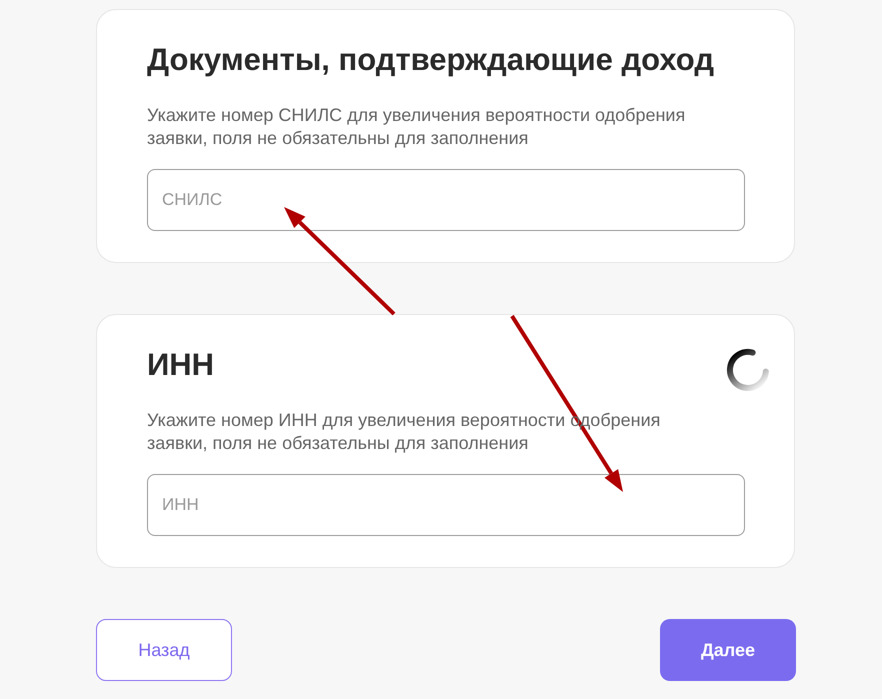  I want to click on next-button: Далее, so click(728, 650).